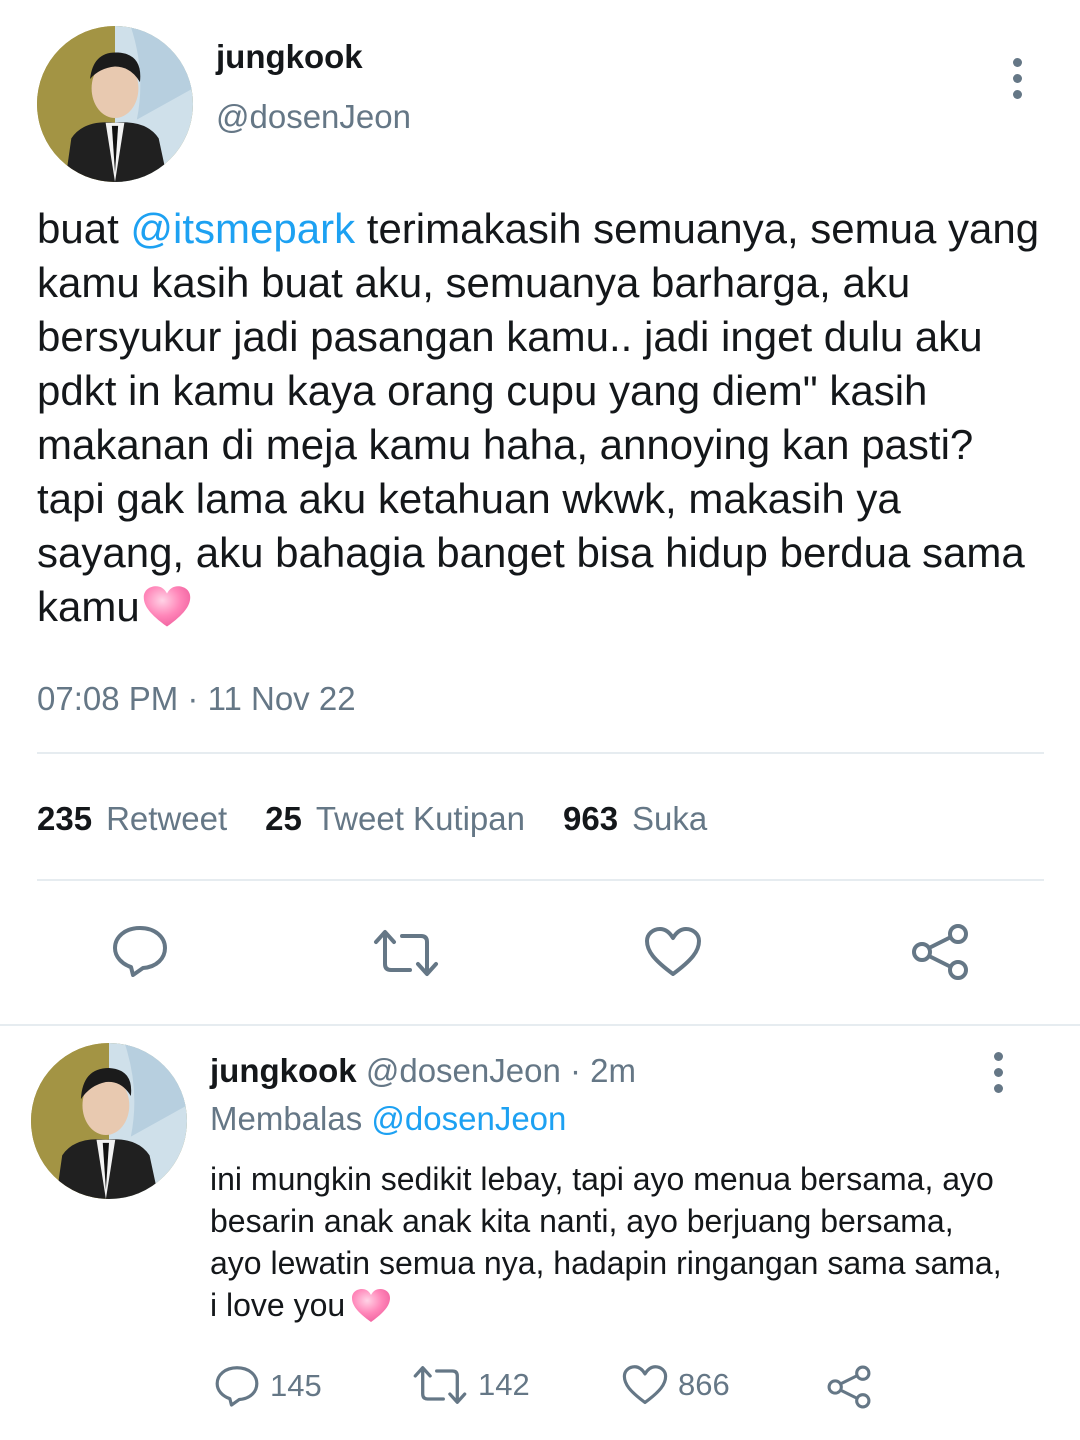 This screenshot has height=1440, width=1080. What do you see at coordinates (242, 228) in the screenshot?
I see `mention-link: @itsmepark` at bounding box center [242, 228].